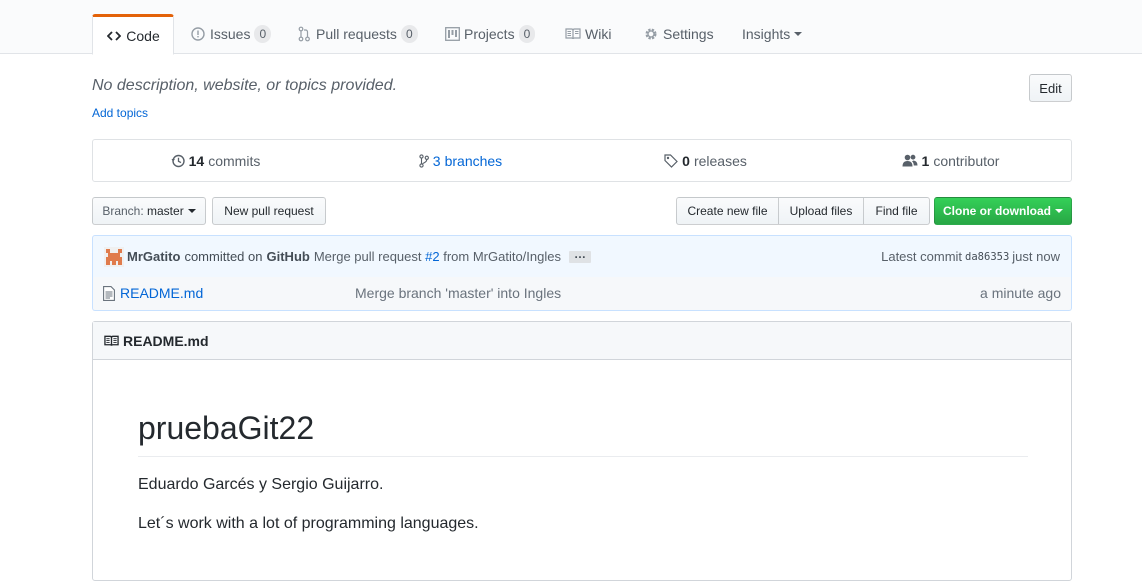  What do you see at coordinates (196, 160) in the screenshot?
I see `commits-count: 14` at bounding box center [196, 160].